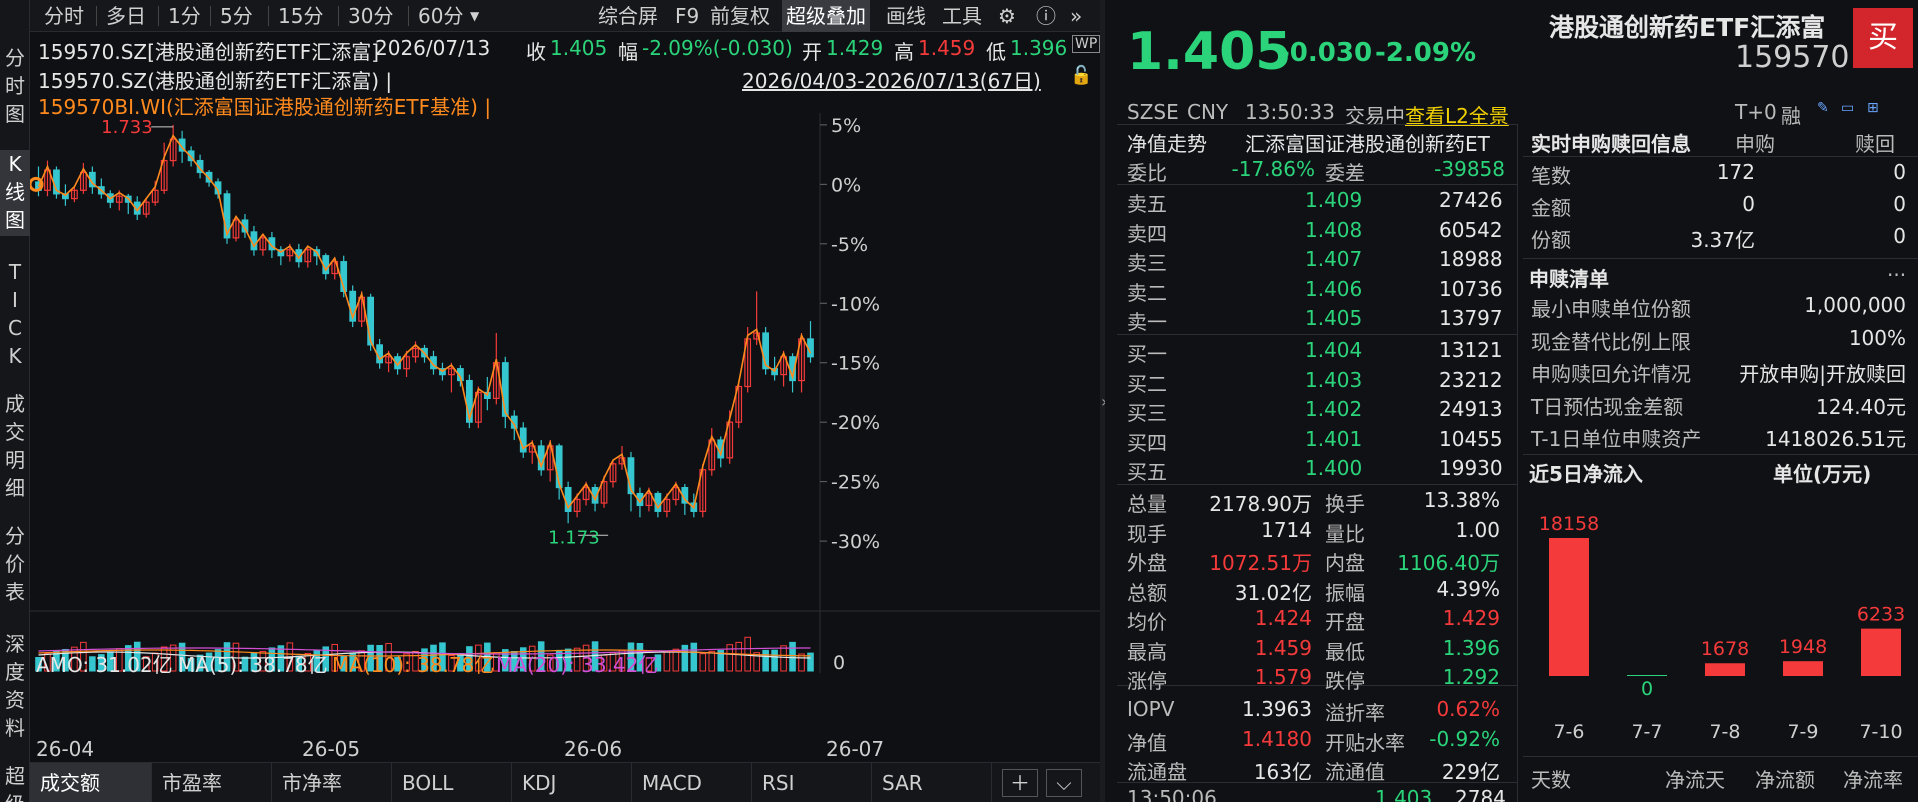 This screenshot has width=1918, height=802. I want to click on weibi-label: 委比, so click(1147, 173).